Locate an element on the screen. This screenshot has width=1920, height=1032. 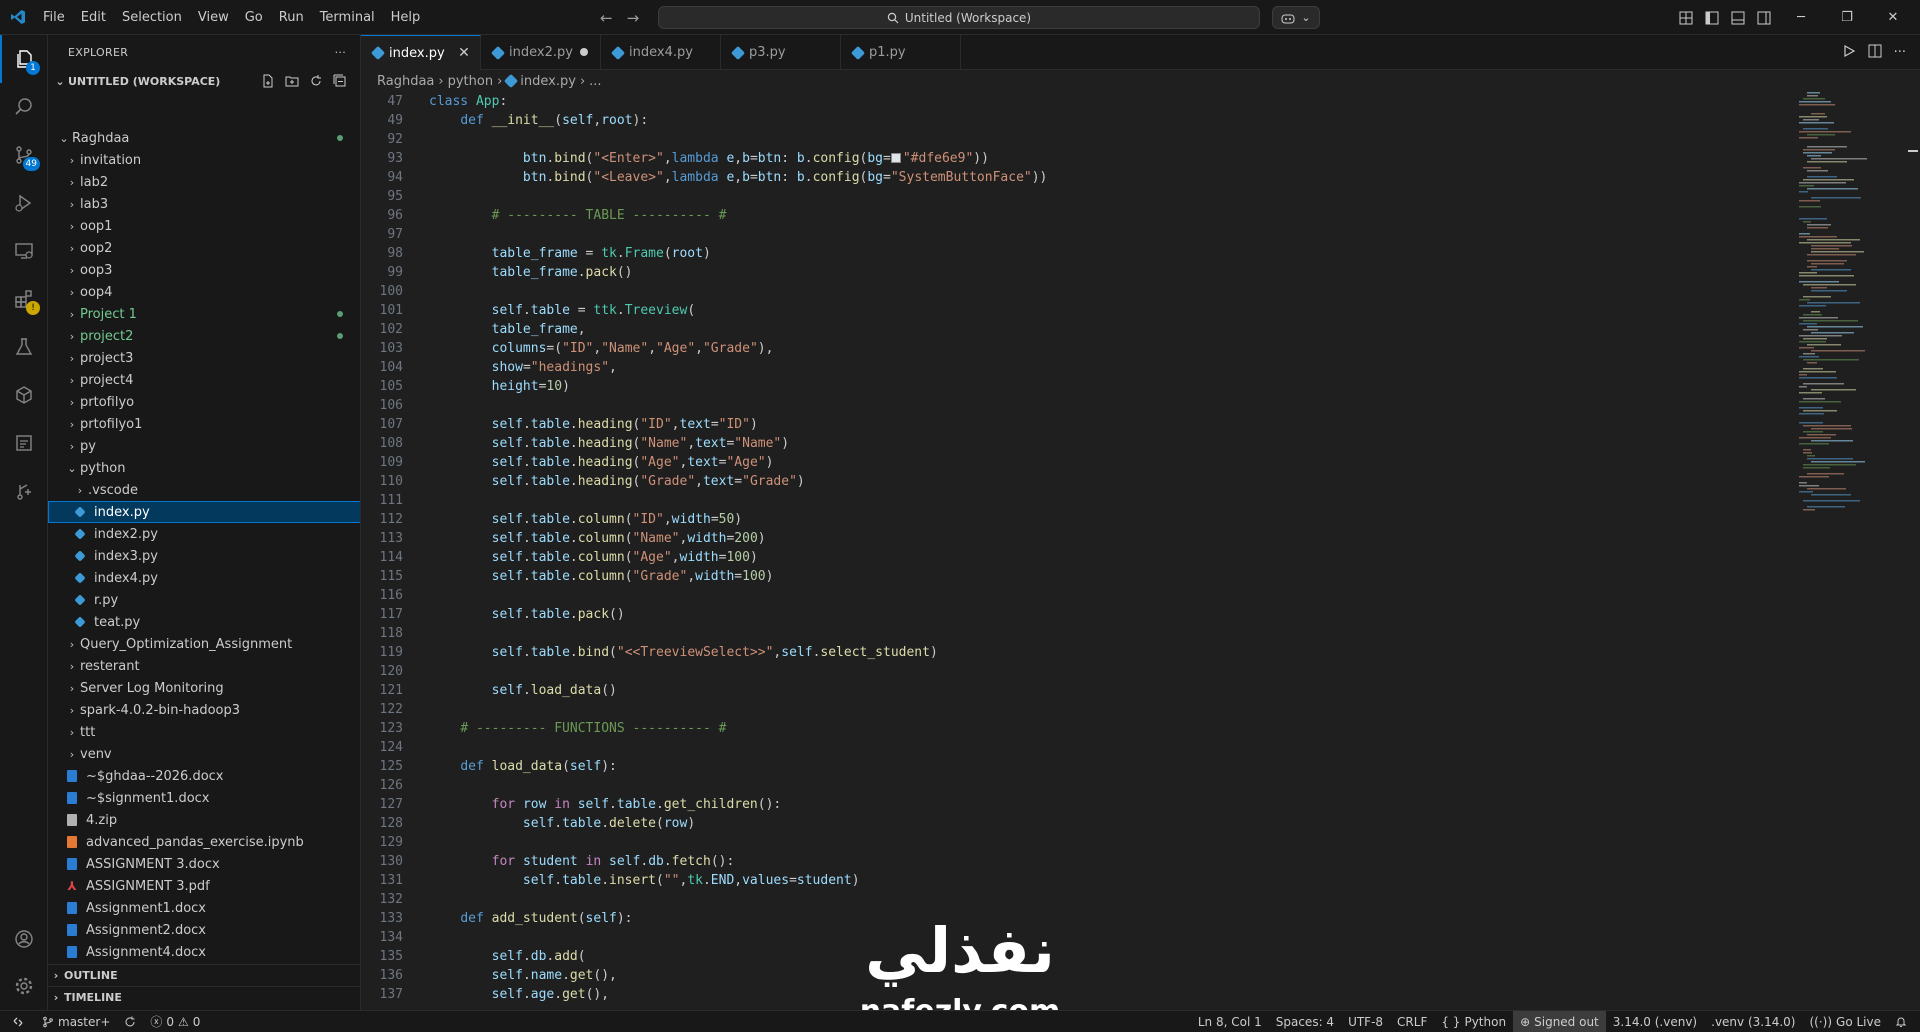
line-number: 112 is located at coordinates (382, 519).